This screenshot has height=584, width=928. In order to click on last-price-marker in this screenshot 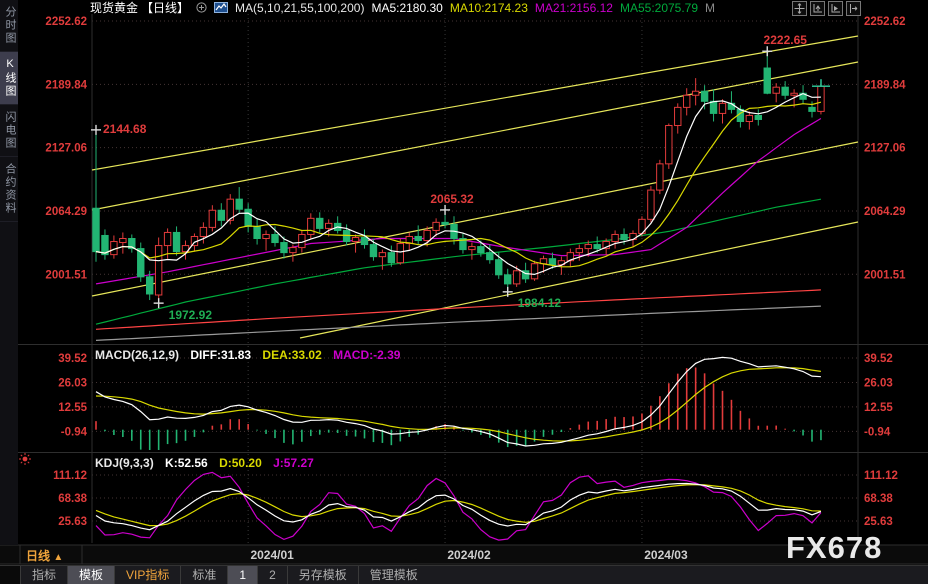, I will do `click(821, 83)`.